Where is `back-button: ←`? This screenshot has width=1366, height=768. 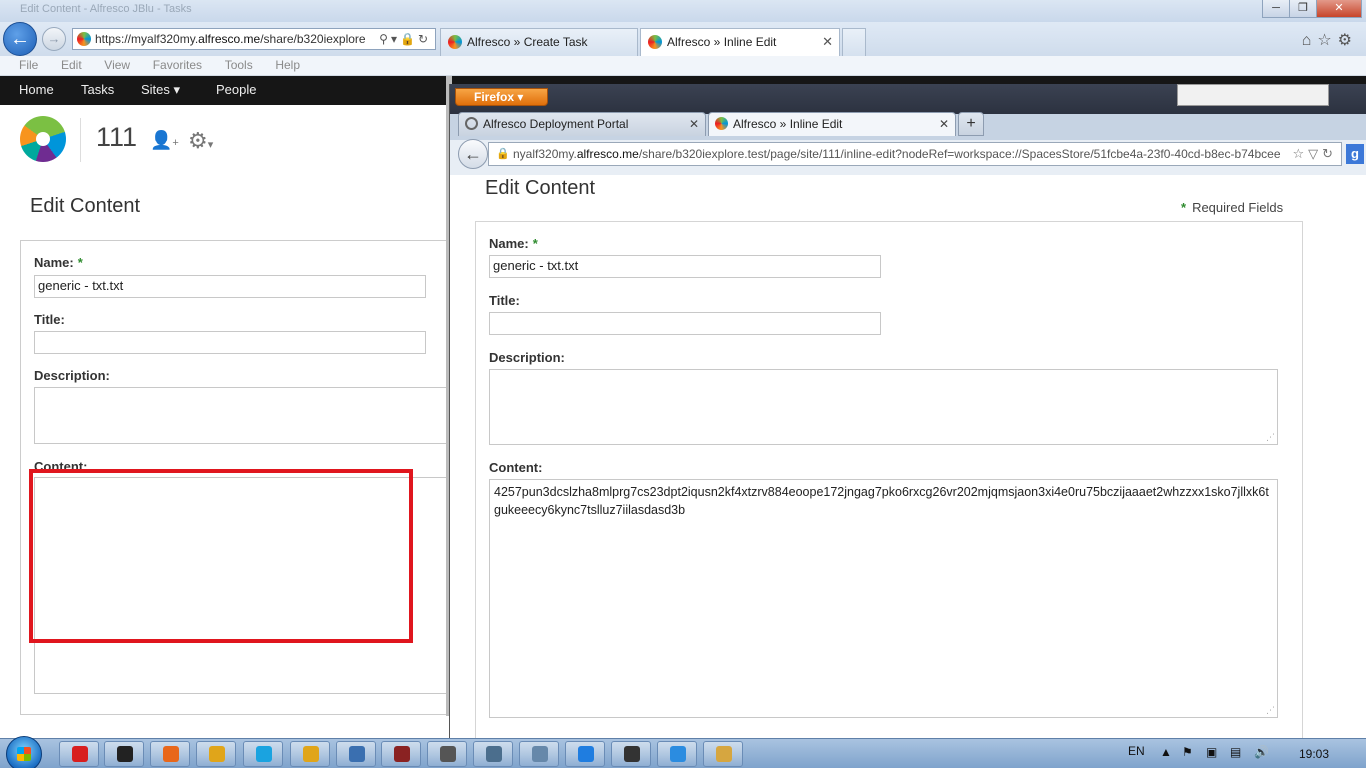
back-button: ← is located at coordinates (20, 39).